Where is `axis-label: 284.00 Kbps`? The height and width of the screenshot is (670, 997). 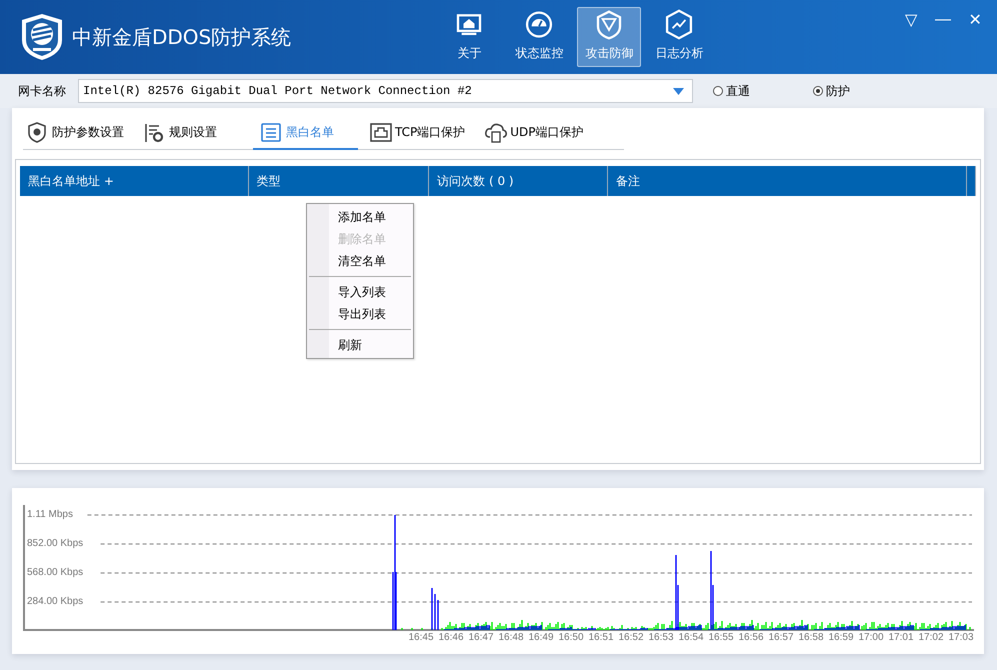 axis-label: 284.00 Kbps is located at coordinates (55, 602).